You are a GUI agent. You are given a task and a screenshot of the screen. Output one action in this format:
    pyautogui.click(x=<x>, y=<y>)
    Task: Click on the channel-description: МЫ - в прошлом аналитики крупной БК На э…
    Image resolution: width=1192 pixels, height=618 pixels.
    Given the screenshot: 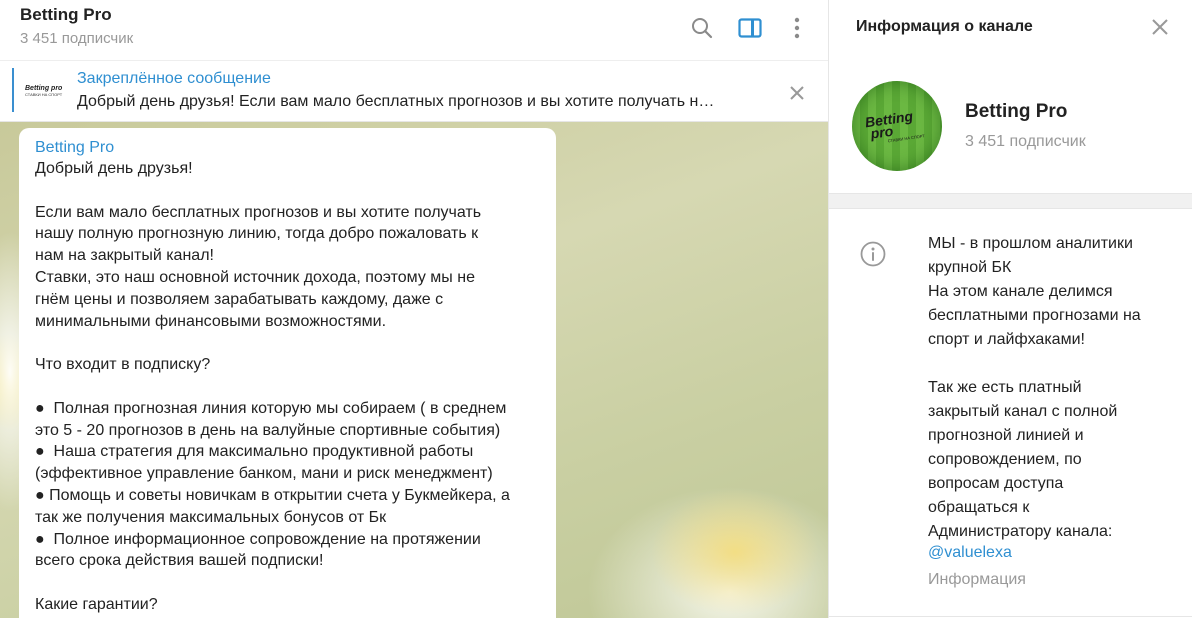 What is the action you would take?
    pyautogui.click(x=1034, y=387)
    